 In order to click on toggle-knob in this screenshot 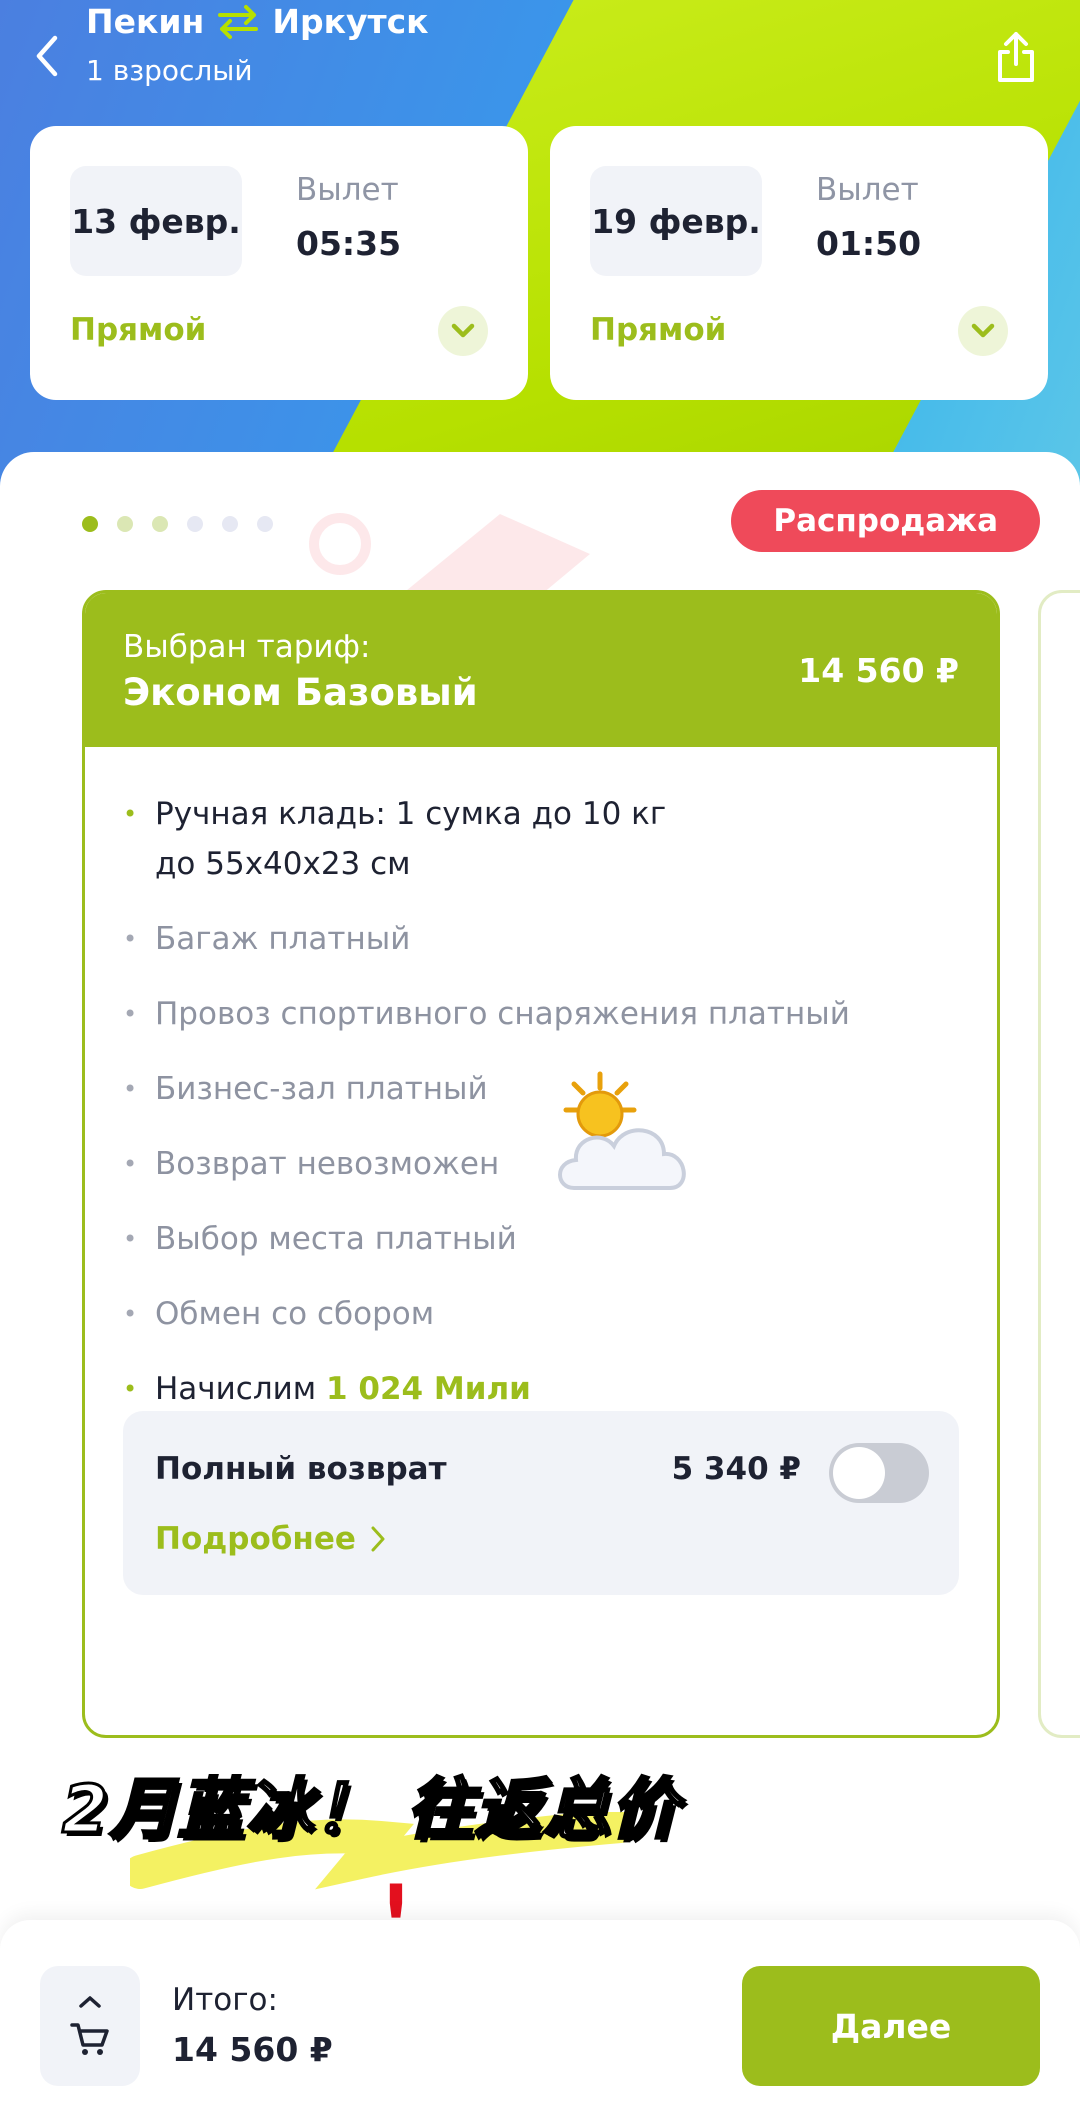, I will do `click(859, 1473)`.